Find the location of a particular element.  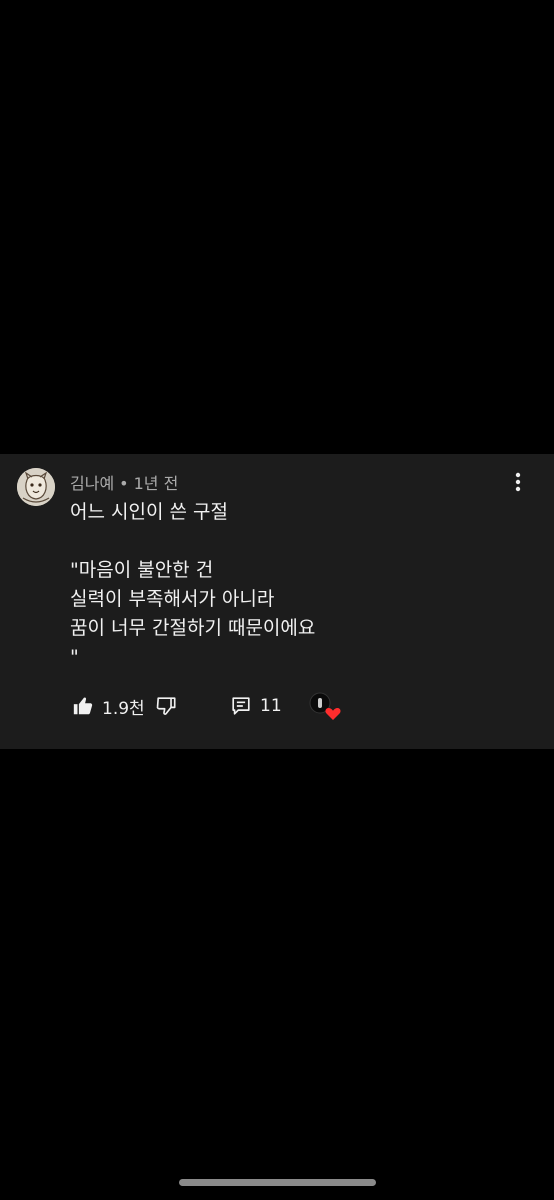

comment-time: 1년 전 is located at coordinates (156, 483).